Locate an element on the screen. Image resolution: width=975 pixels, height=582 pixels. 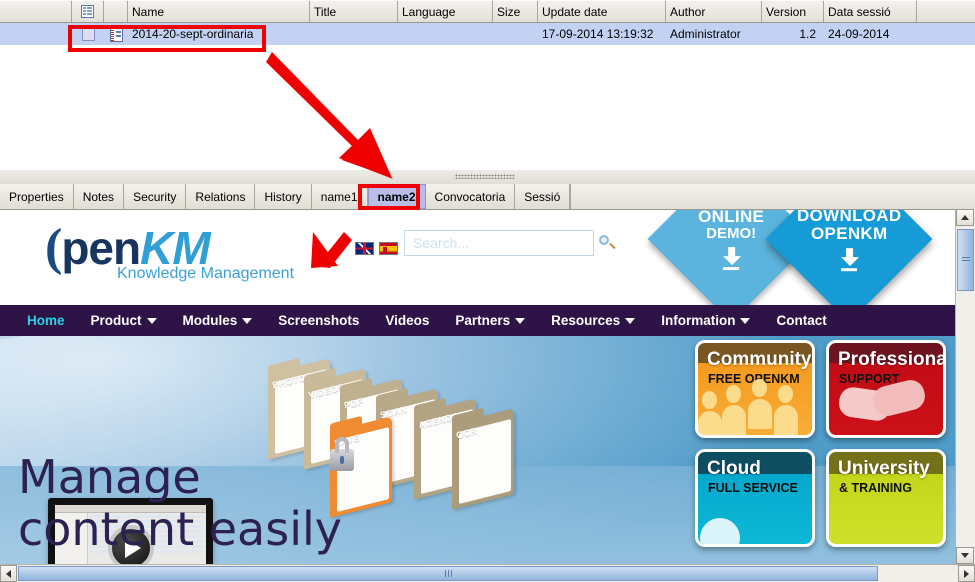
horizontal-scroll-thumb is located at coordinates (448, 573).